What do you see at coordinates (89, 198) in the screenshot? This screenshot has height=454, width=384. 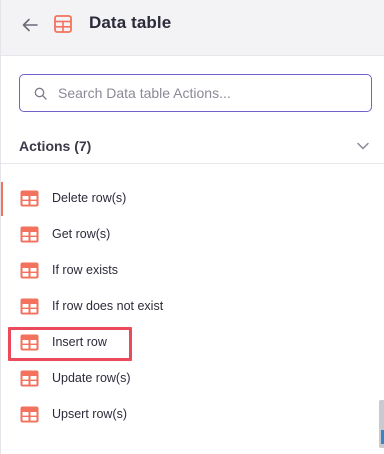 I see `action-item-label: Delete row(s)` at bounding box center [89, 198].